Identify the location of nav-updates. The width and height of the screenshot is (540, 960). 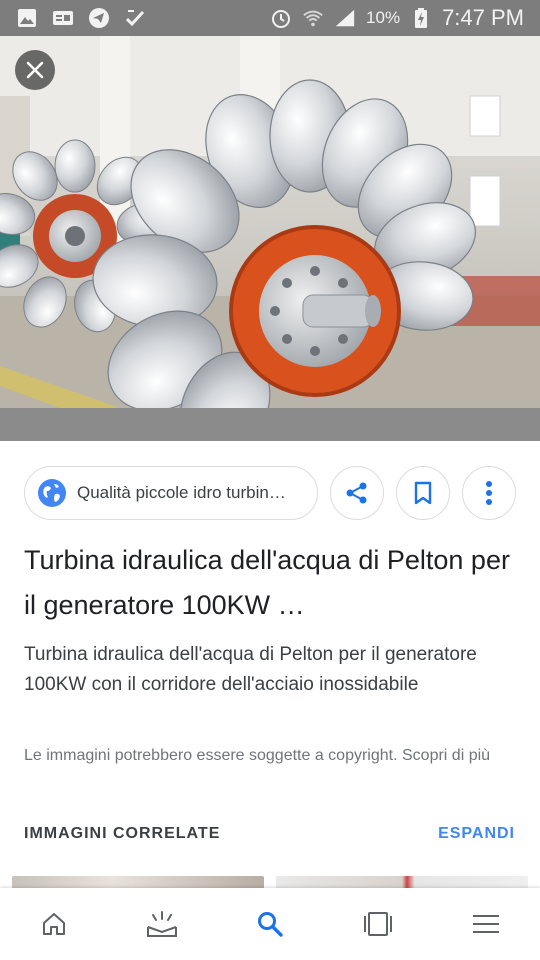
(162, 924).